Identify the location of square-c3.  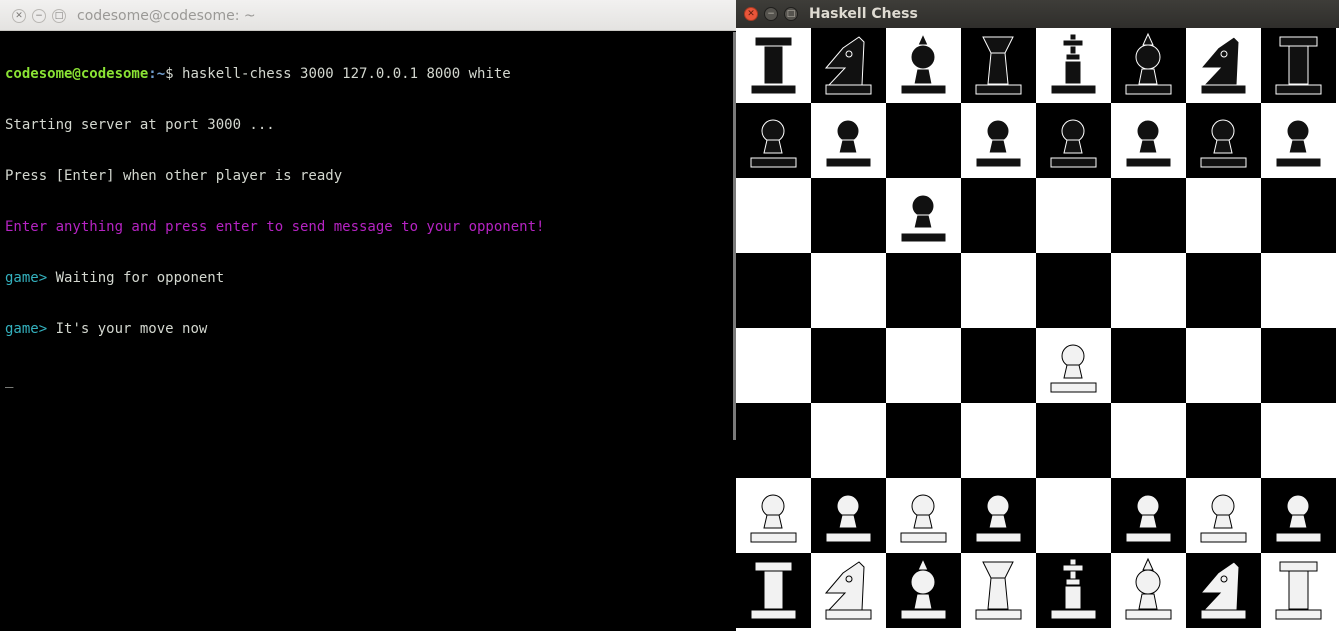
(923, 440).